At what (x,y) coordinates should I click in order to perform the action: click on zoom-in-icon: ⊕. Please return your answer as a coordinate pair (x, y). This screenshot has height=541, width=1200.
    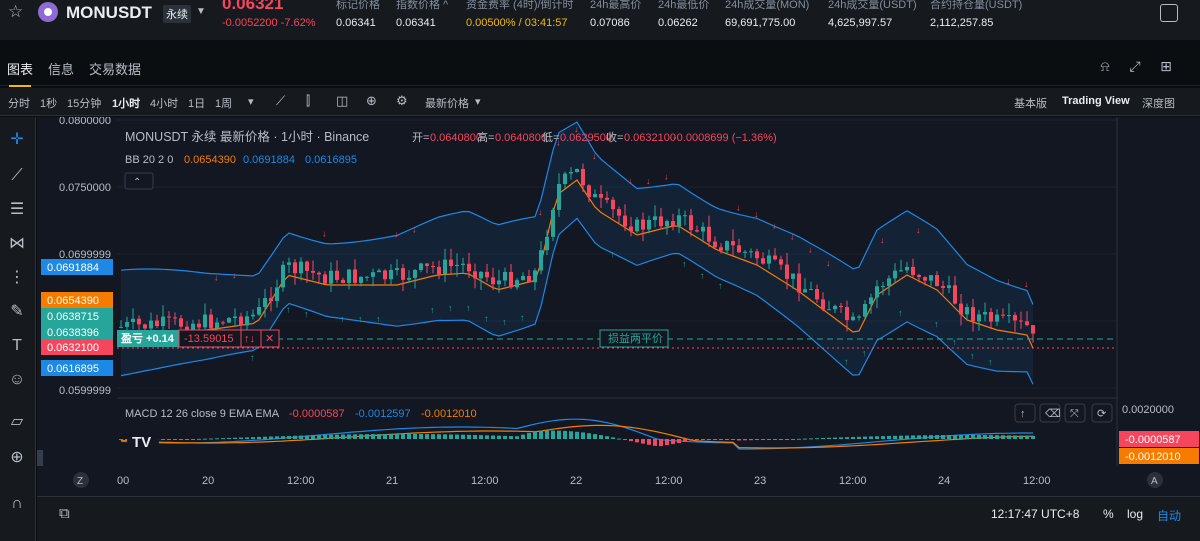
    Looking at the image, I should click on (17, 458).